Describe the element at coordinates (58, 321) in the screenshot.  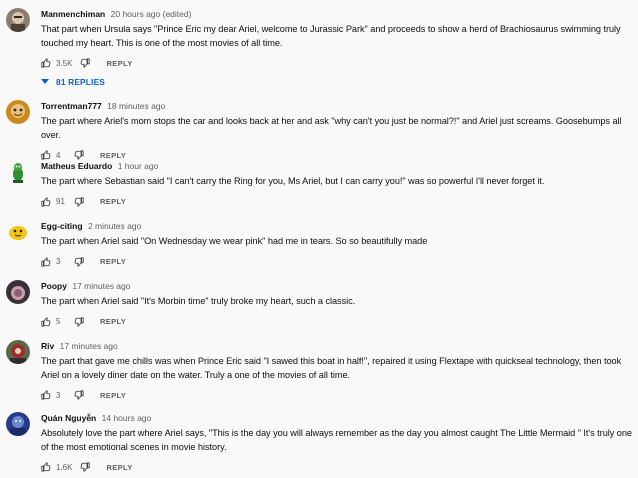
I see `like-count: 5` at that location.